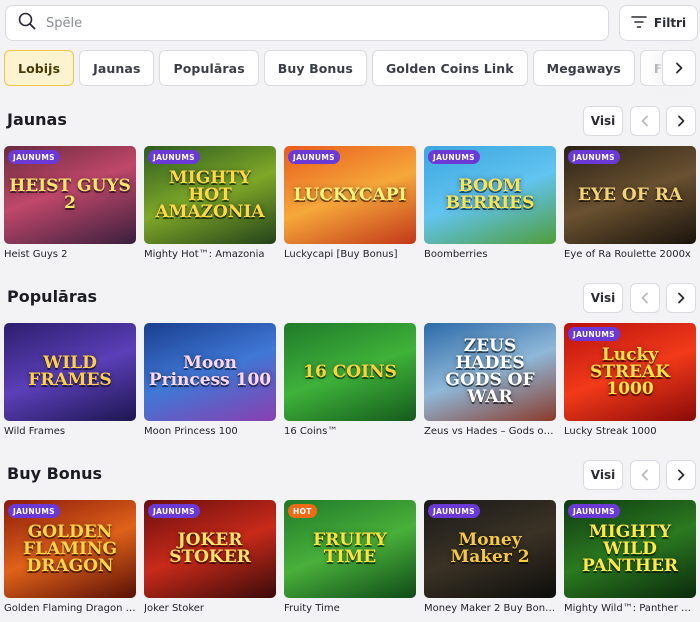  I want to click on game-thumbnail: HEIST GUYS 2 JAUNUMS, so click(70, 195).